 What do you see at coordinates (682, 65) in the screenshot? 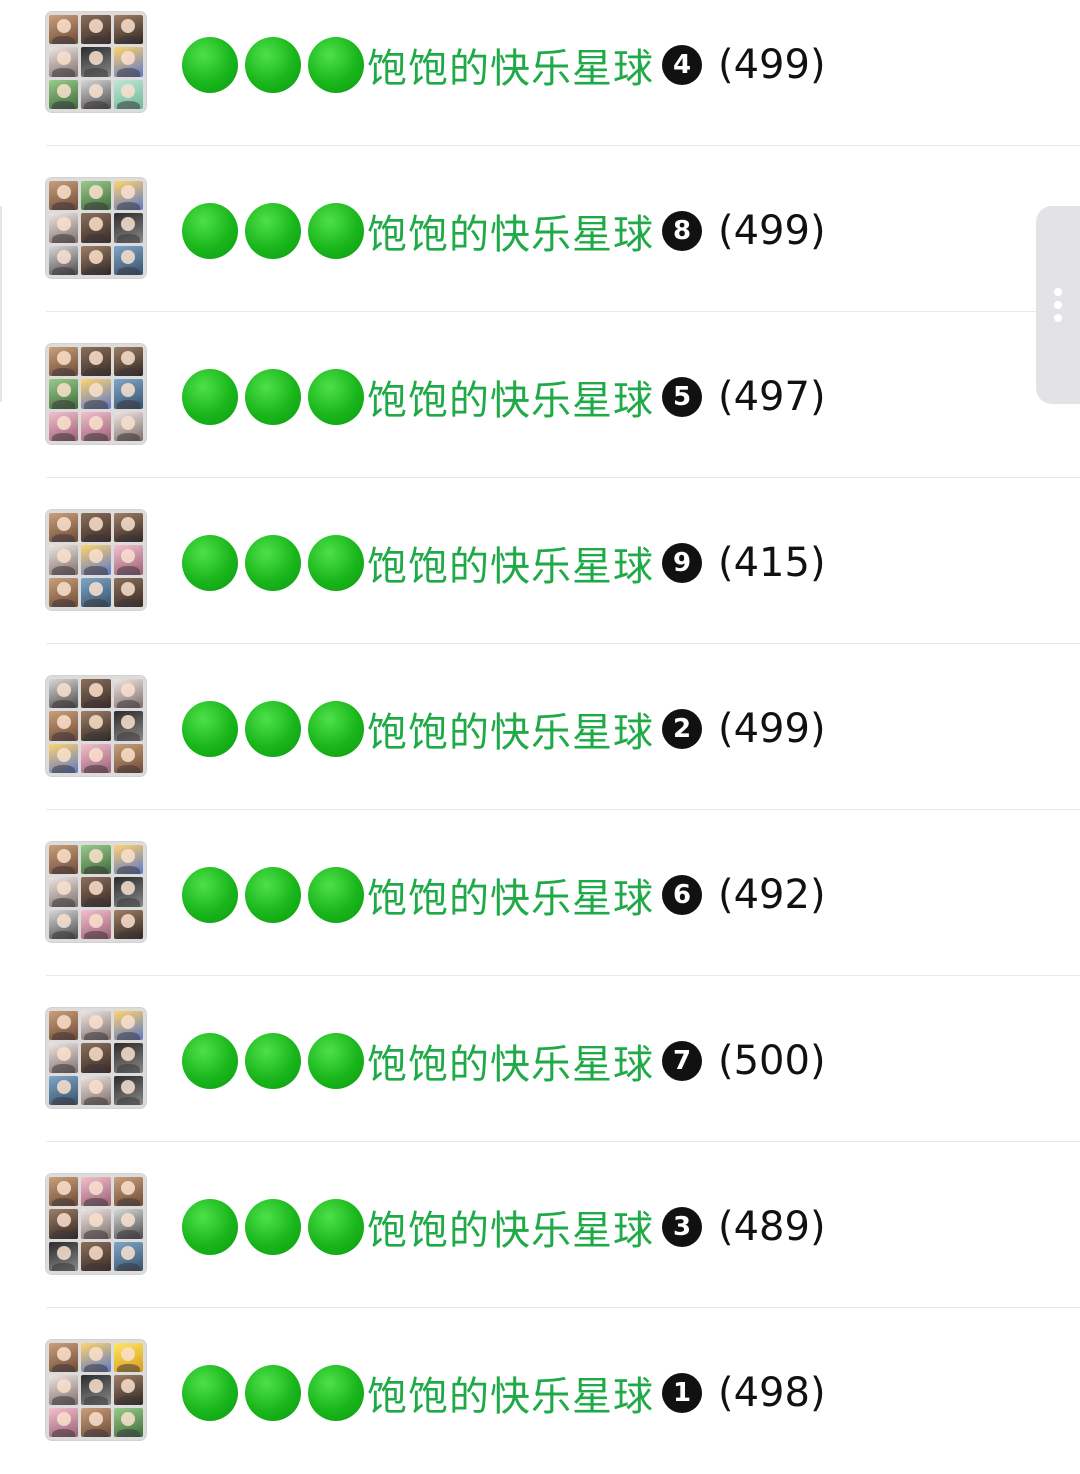
I see `number-badge: 4` at bounding box center [682, 65].